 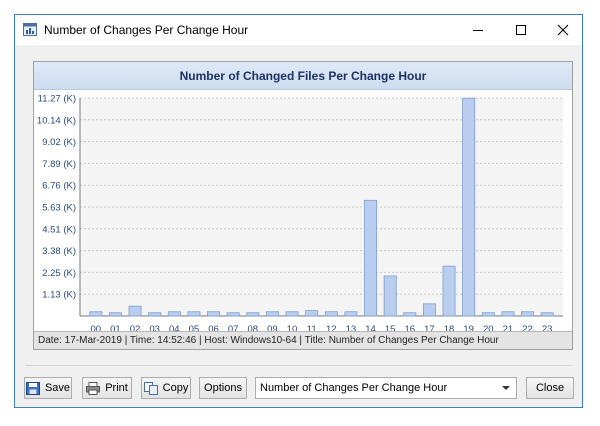 I want to click on save-label: Save, so click(x=57, y=388).